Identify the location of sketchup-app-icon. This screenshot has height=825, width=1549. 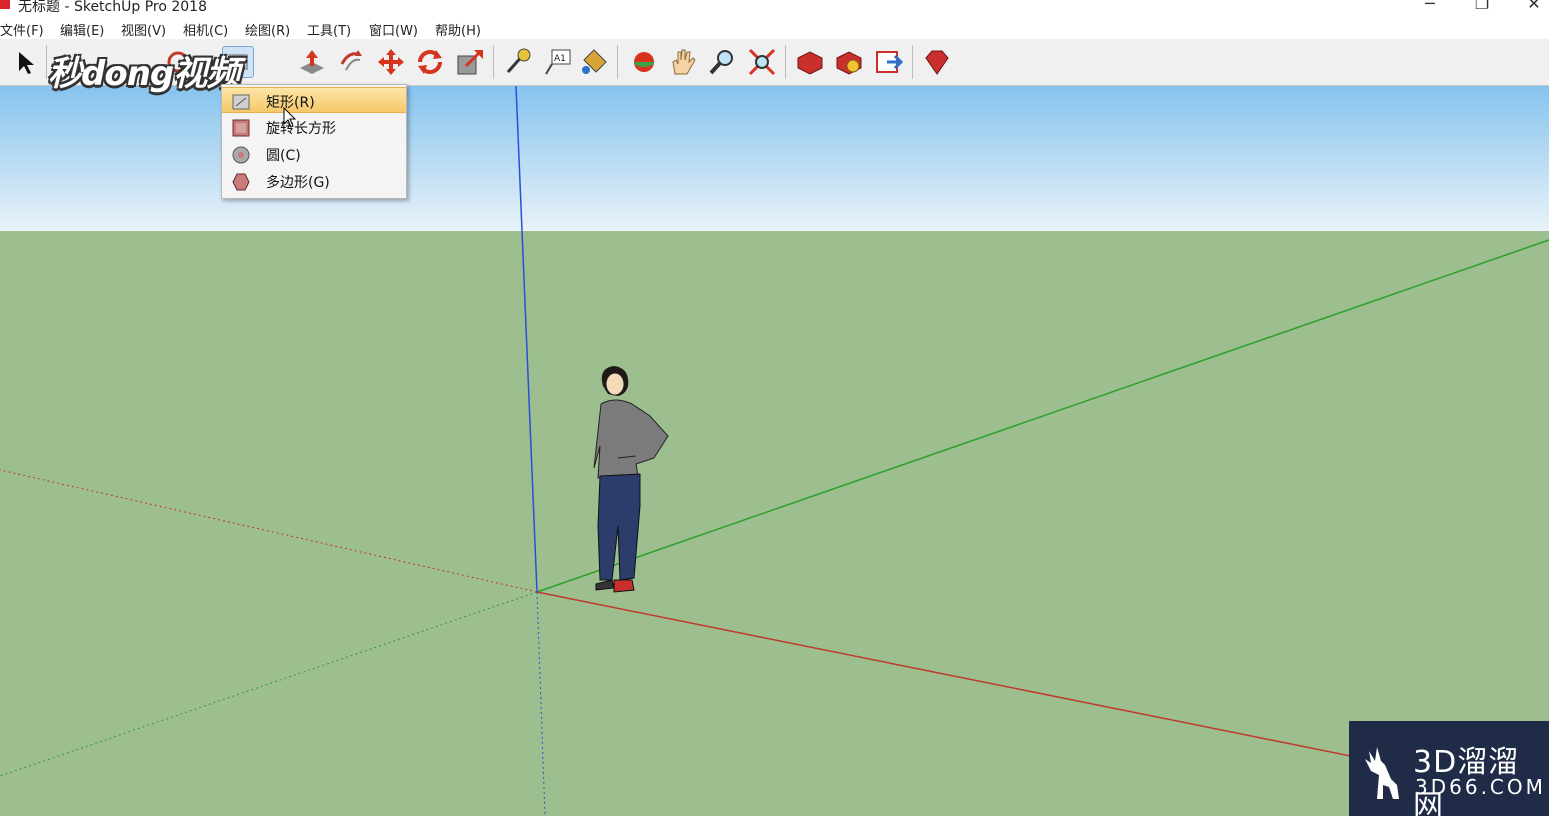
(5, 4).